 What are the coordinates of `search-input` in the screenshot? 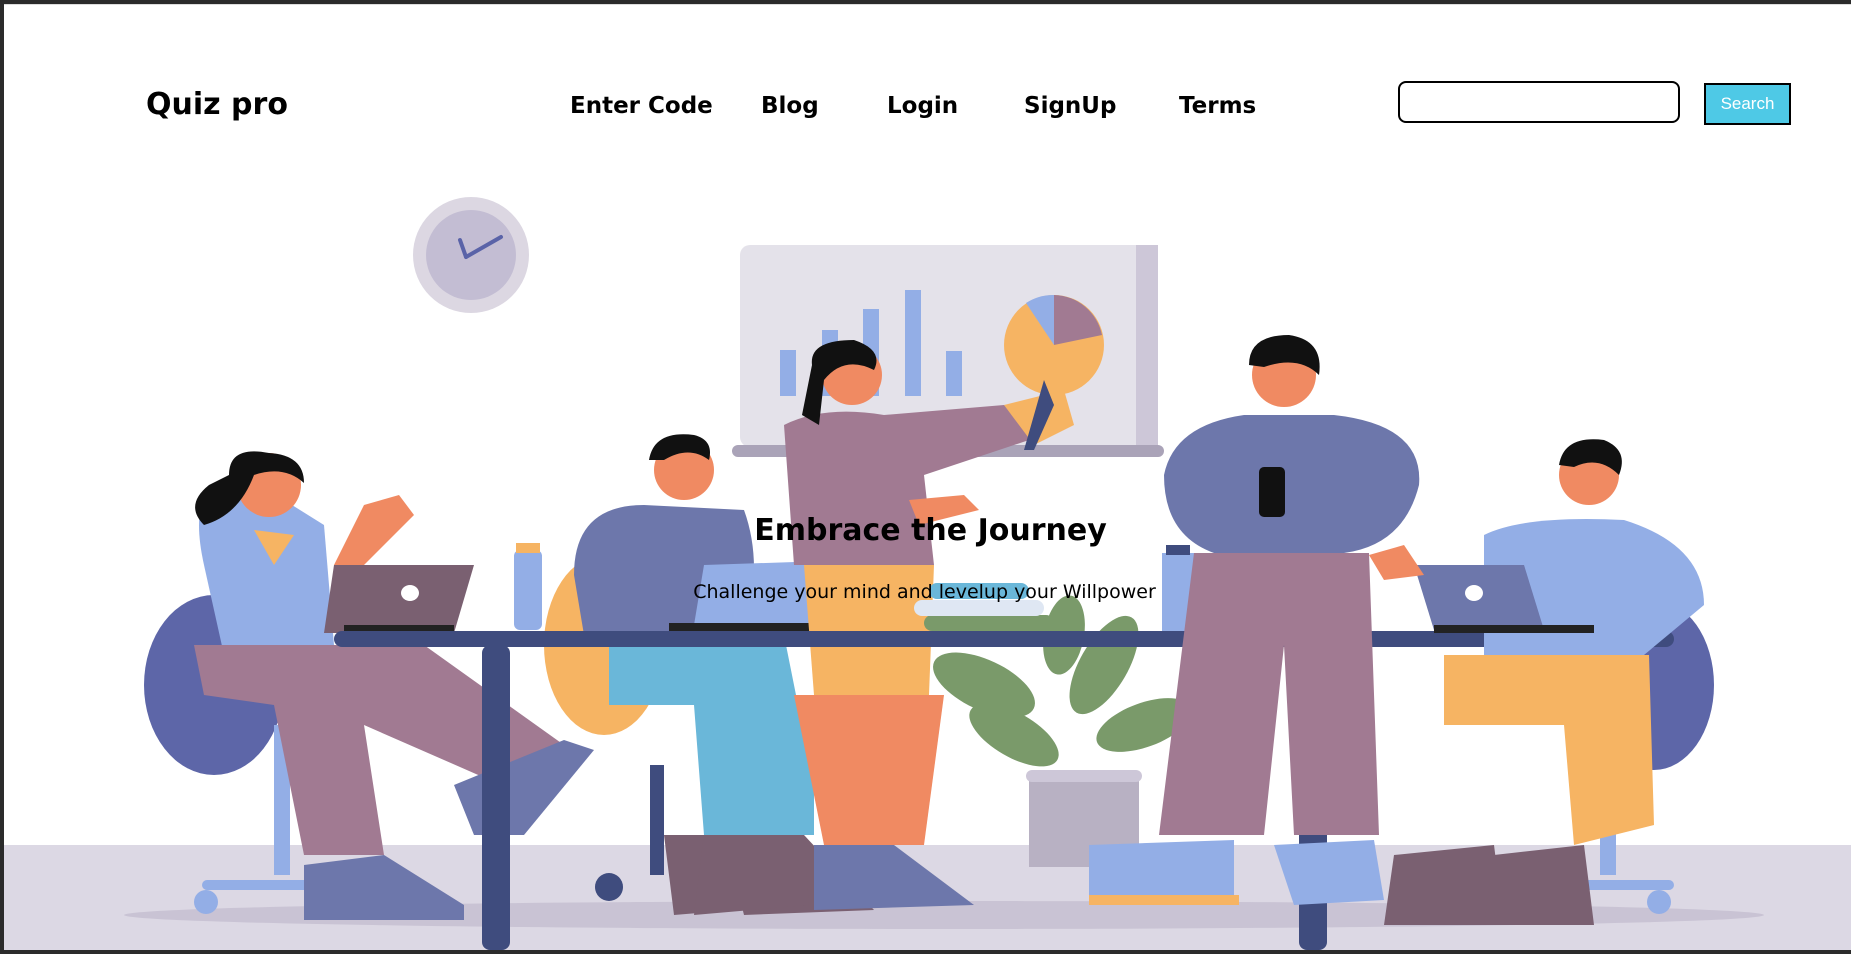 It's located at (1539, 102).